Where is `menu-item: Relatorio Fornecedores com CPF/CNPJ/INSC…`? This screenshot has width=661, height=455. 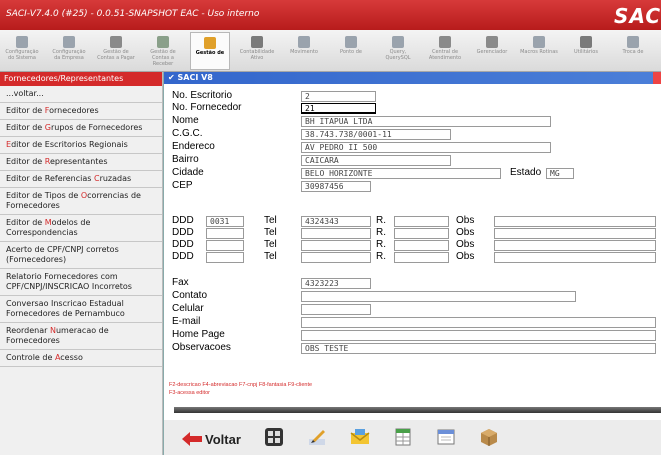 menu-item: Relatorio Fornecedores com CPF/CNPJ/INSC… is located at coordinates (81, 282).